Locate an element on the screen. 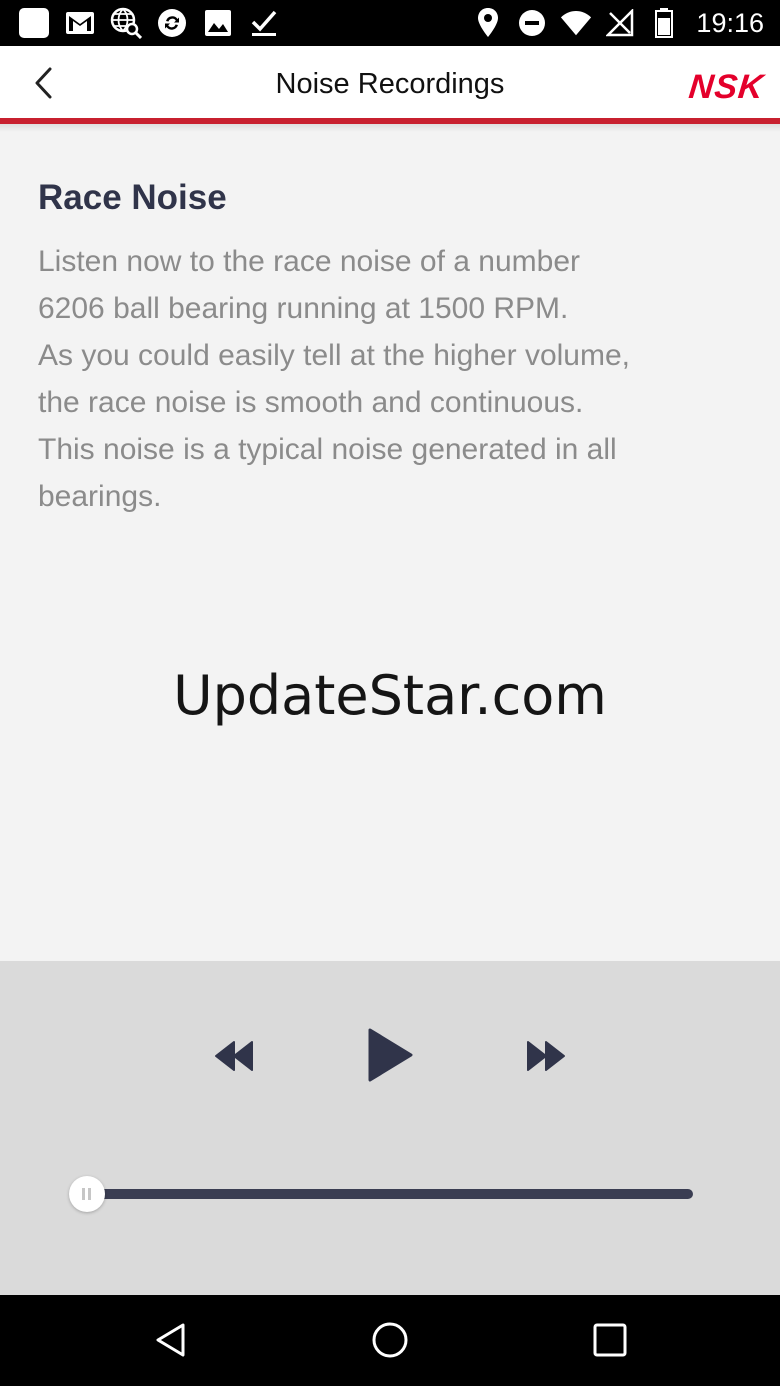 This screenshot has width=780, height=1386. watermark-text: UpdateStar.com is located at coordinates (390, 695).